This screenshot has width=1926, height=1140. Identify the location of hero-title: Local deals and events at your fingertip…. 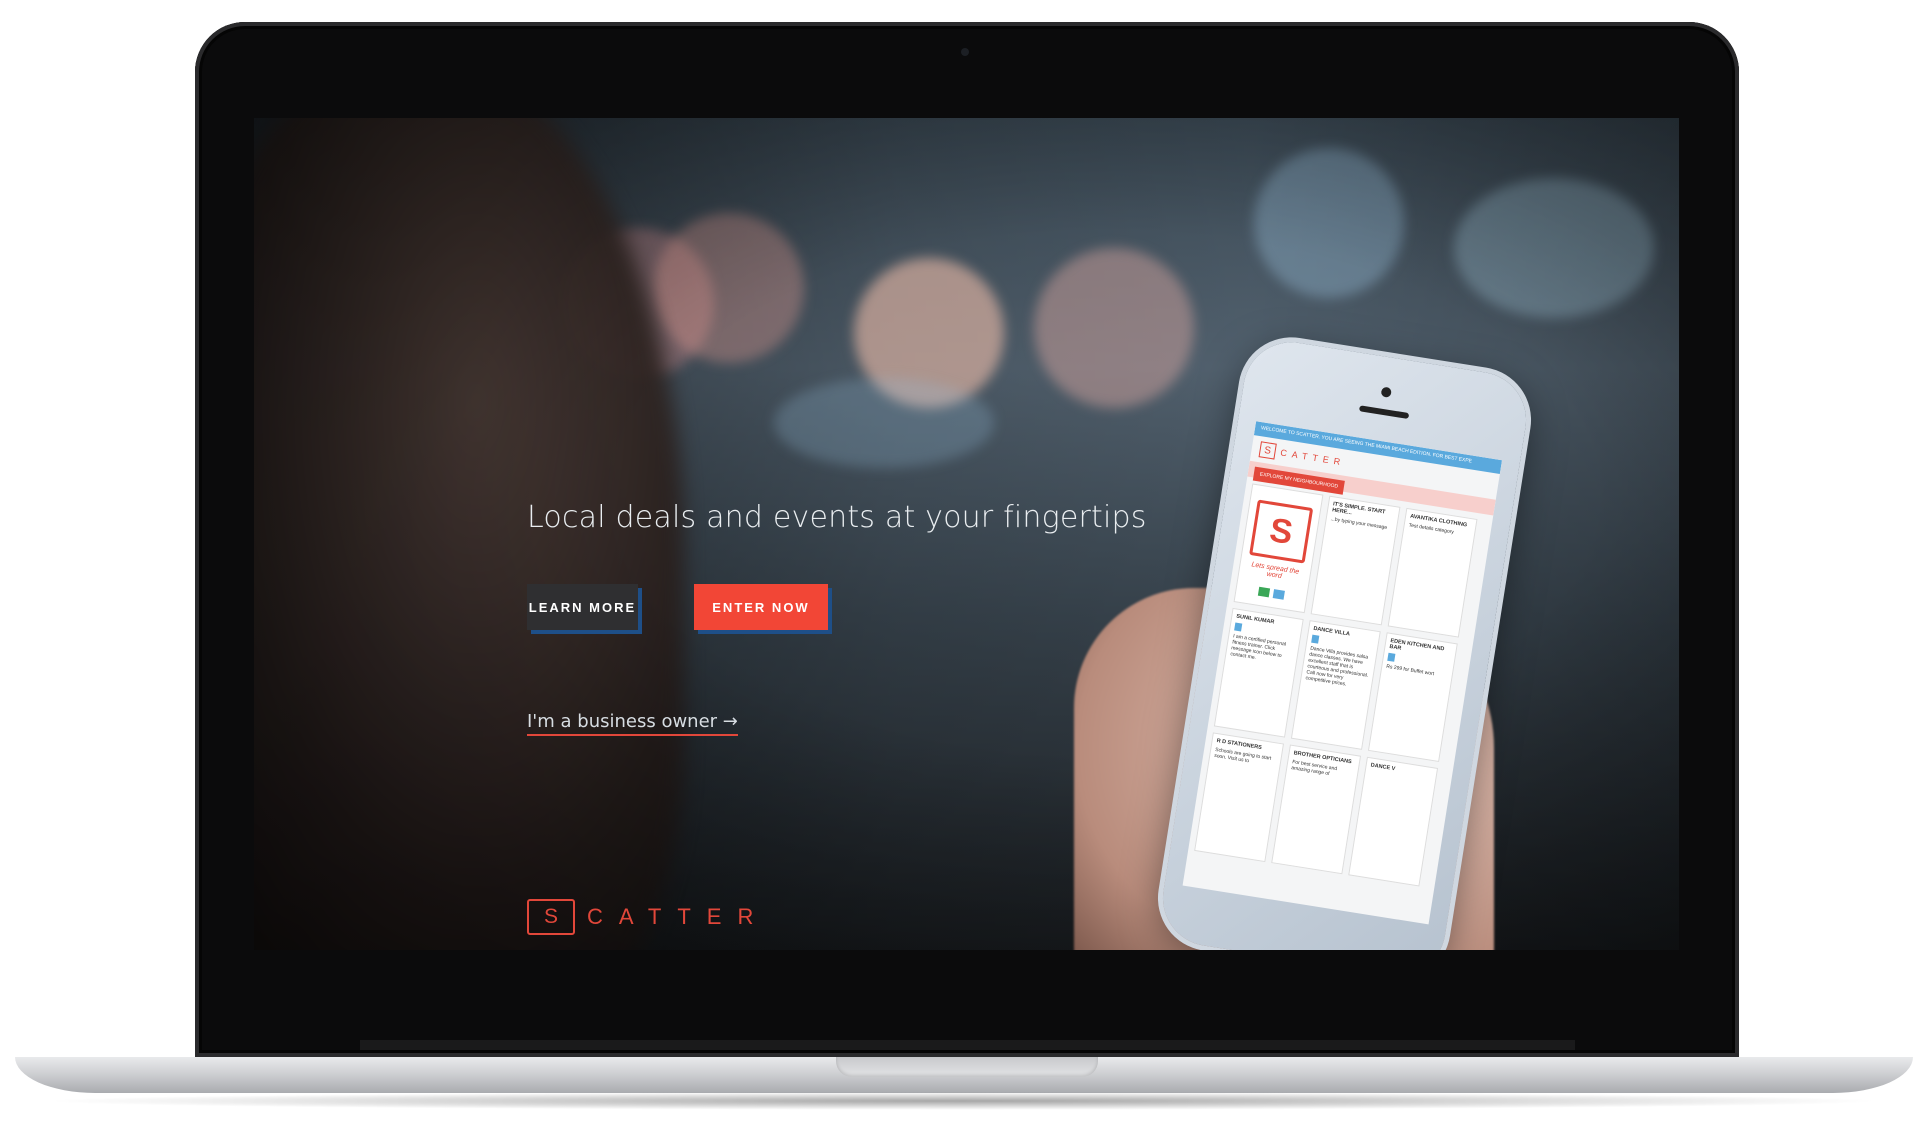
(837, 517).